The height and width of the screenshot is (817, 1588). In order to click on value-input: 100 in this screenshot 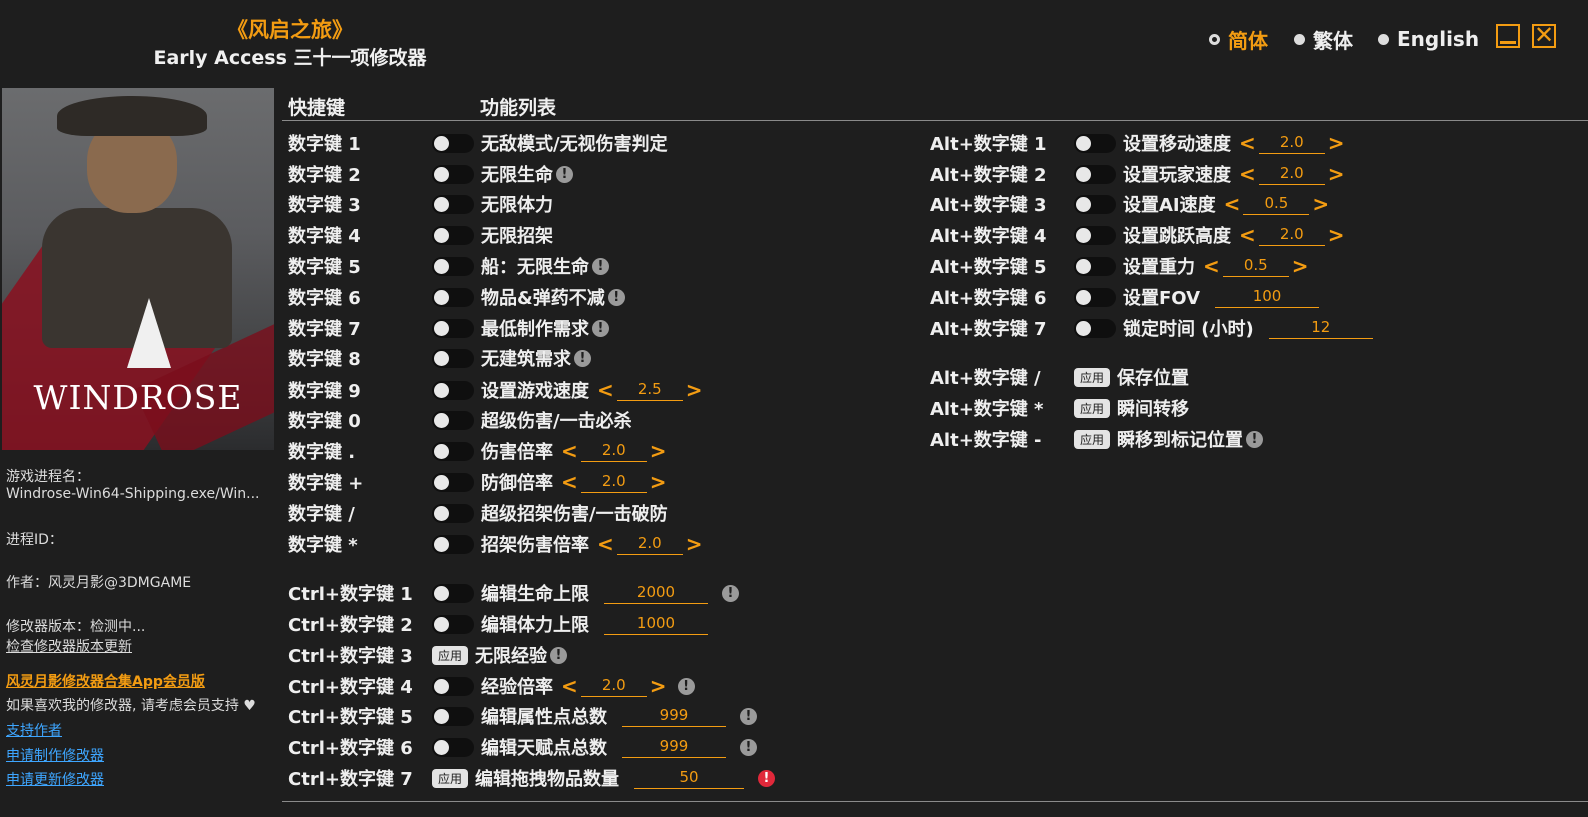, I will do `click(1267, 297)`.